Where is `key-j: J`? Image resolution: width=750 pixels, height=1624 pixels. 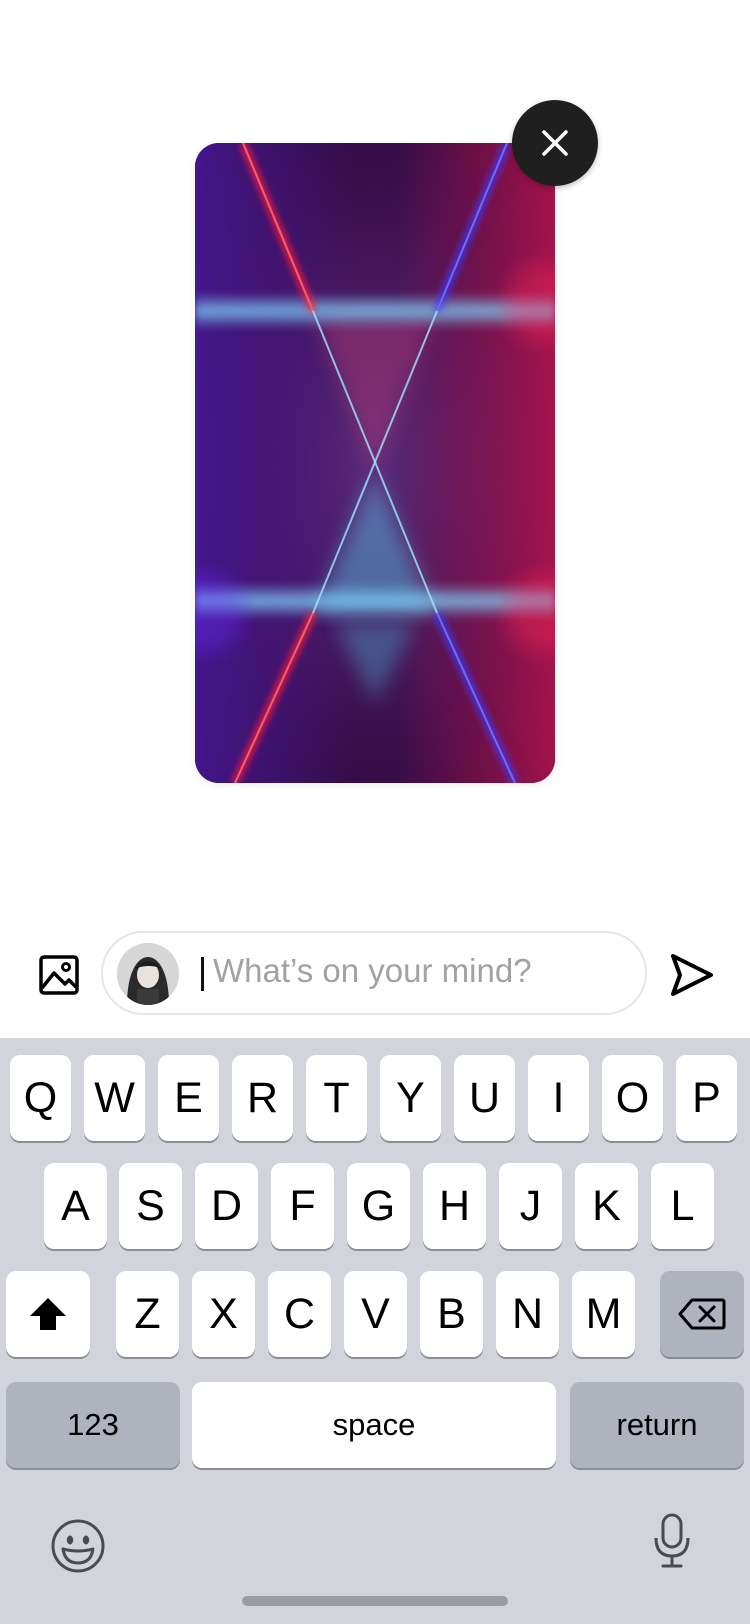
key-j: J is located at coordinates (530, 1206).